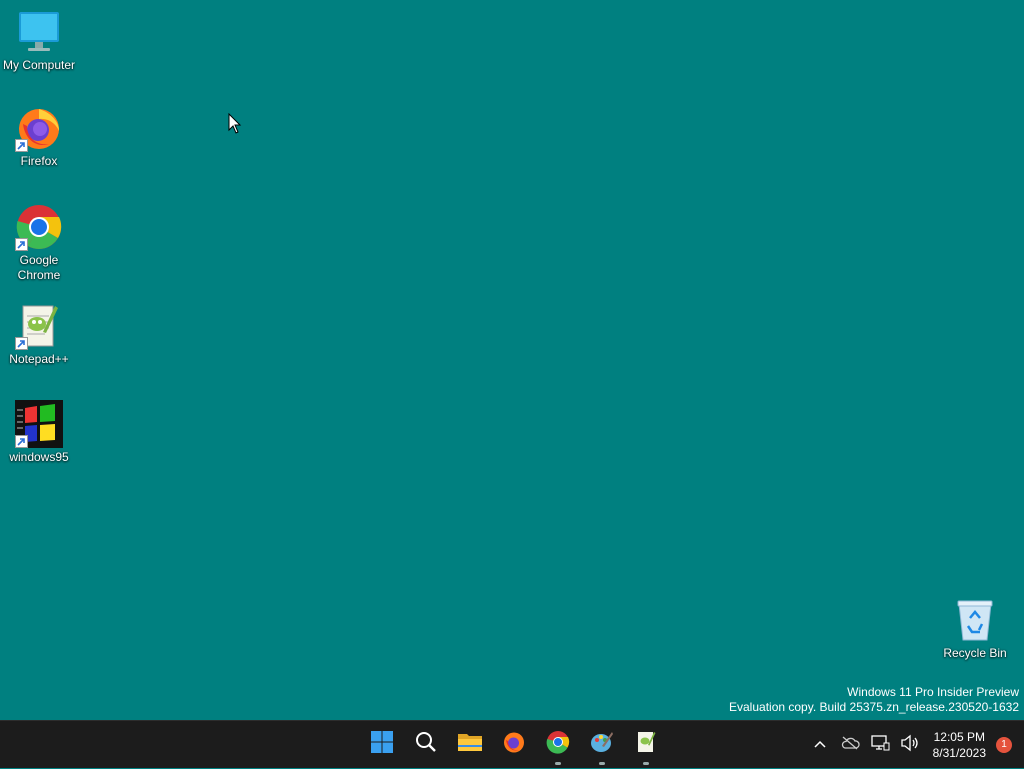  I want to click on chevron-up-icon, so click(820, 745).